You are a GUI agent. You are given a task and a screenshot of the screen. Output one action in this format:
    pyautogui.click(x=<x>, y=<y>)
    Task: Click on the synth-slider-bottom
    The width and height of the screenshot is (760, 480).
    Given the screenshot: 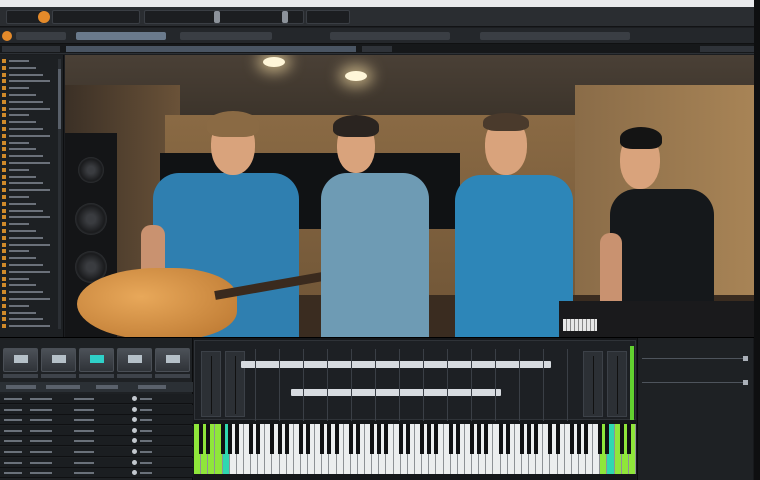 What is the action you would take?
    pyautogui.click(x=396, y=392)
    